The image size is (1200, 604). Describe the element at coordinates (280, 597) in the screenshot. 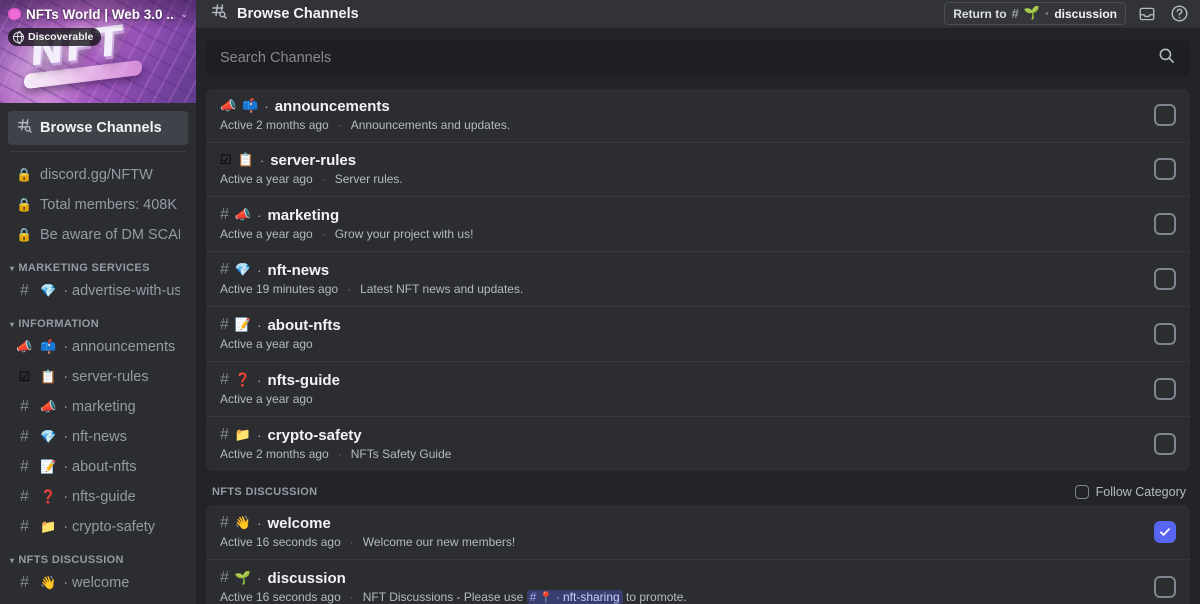

I see `channel-activity: Active 16 seconds ago` at that location.